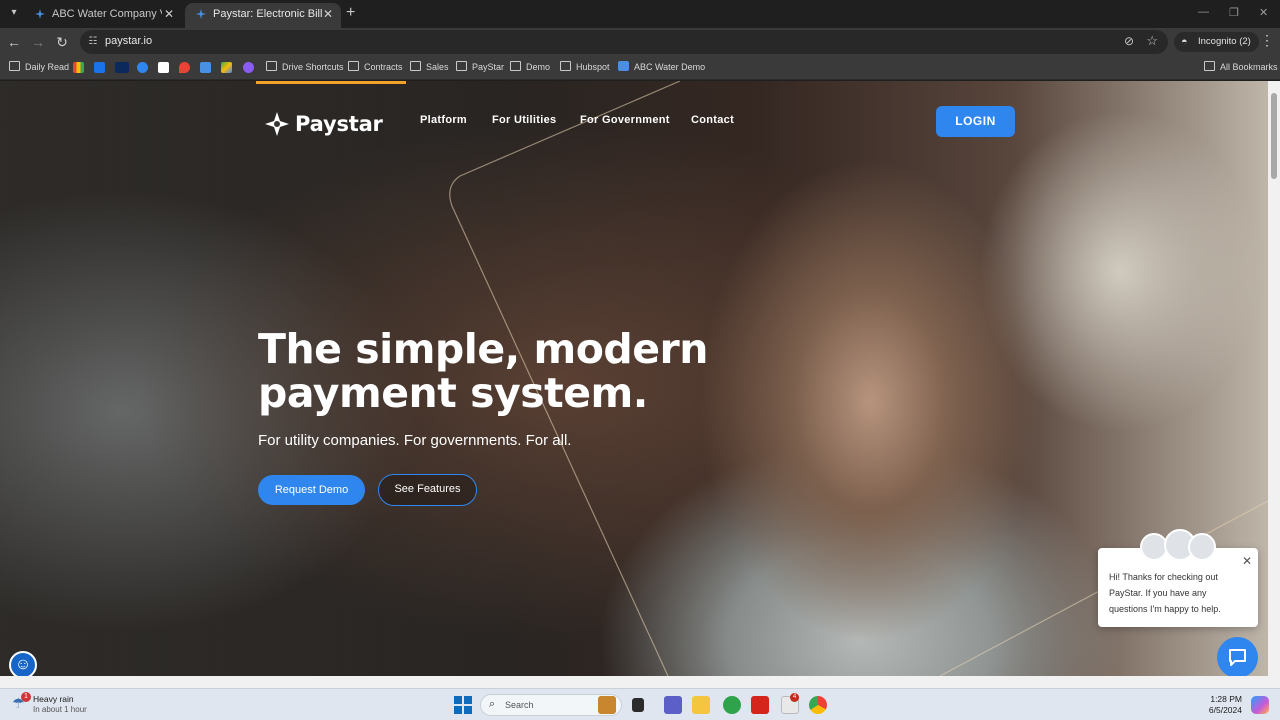 The image size is (1280, 720). What do you see at coordinates (975, 121) in the screenshot?
I see `login-button: LOGIN` at bounding box center [975, 121].